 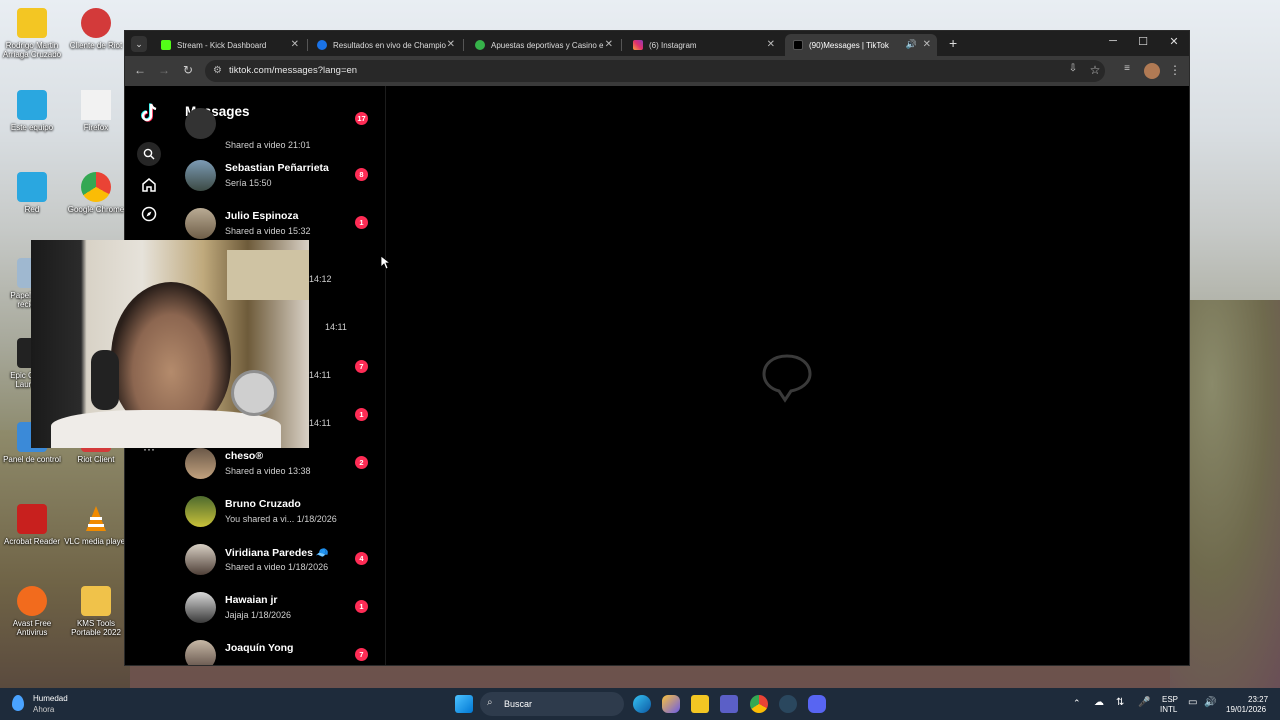 What do you see at coordinates (251, 600) in the screenshot?
I see `conversation-name: Hawaian jr` at bounding box center [251, 600].